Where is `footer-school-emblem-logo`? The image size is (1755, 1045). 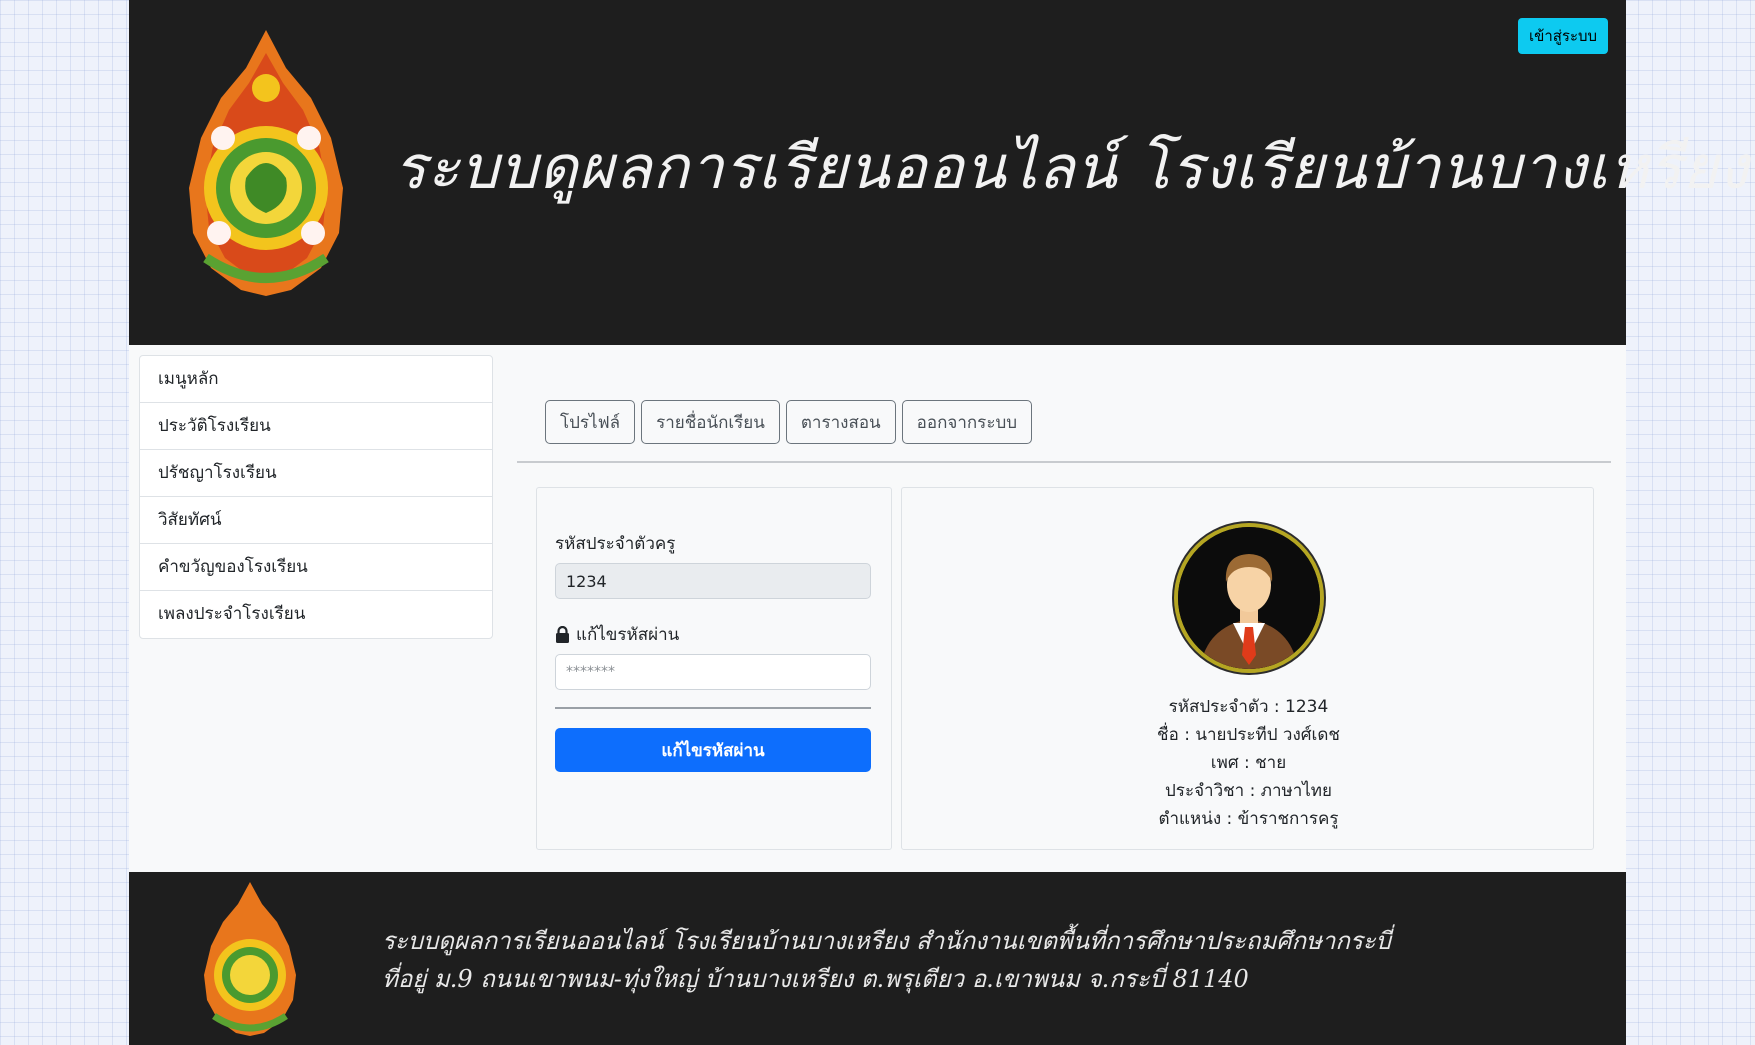
footer-school-emblem-logo is located at coordinates (250, 959).